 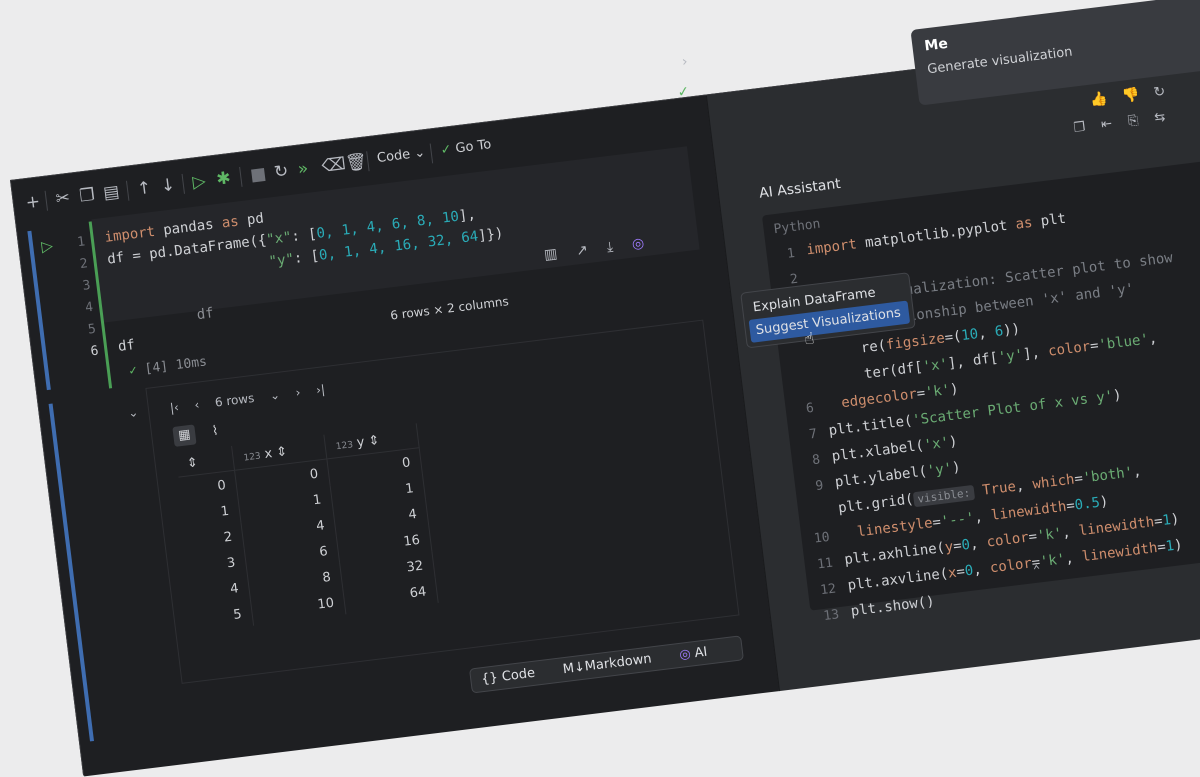 I want to click on line-number: 12, so click(x=828, y=590).